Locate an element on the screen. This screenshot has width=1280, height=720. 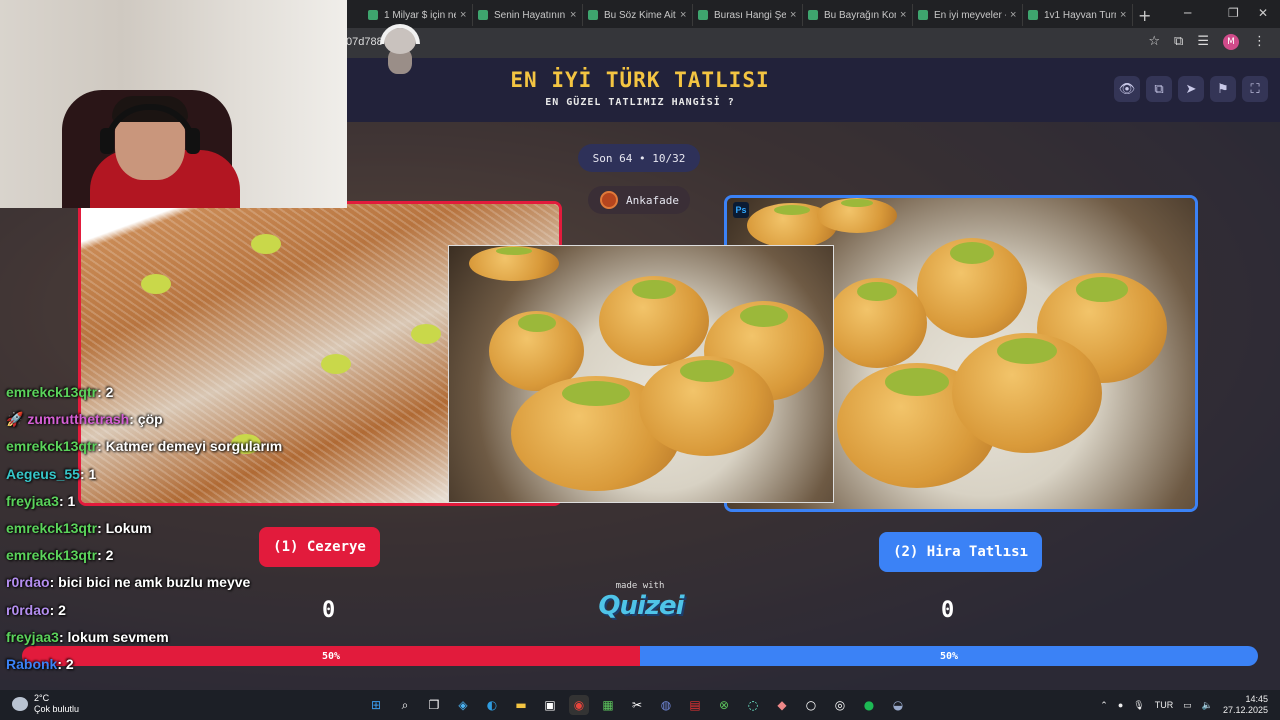
system-tray: ⌃ ● 🎙 TUR ▭ 🔈 14:45 27.12.2025 is located at coordinates (1190, 705).